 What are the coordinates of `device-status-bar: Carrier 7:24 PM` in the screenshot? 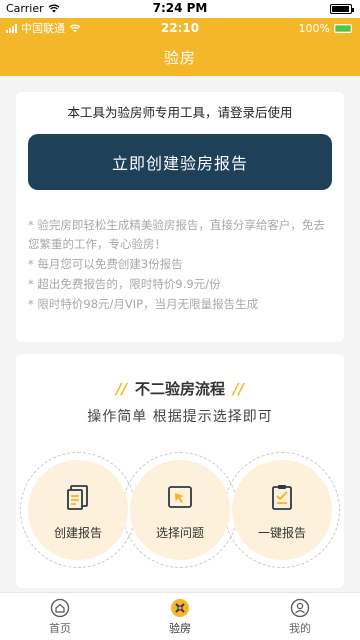 It's located at (180, 9).